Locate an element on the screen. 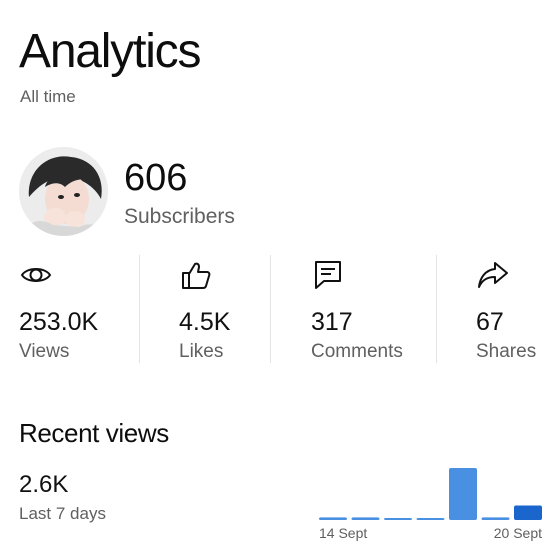 The width and height of the screenshot is (560, 560). stat-shares-label: Shares is located at coordinates (506, 351).